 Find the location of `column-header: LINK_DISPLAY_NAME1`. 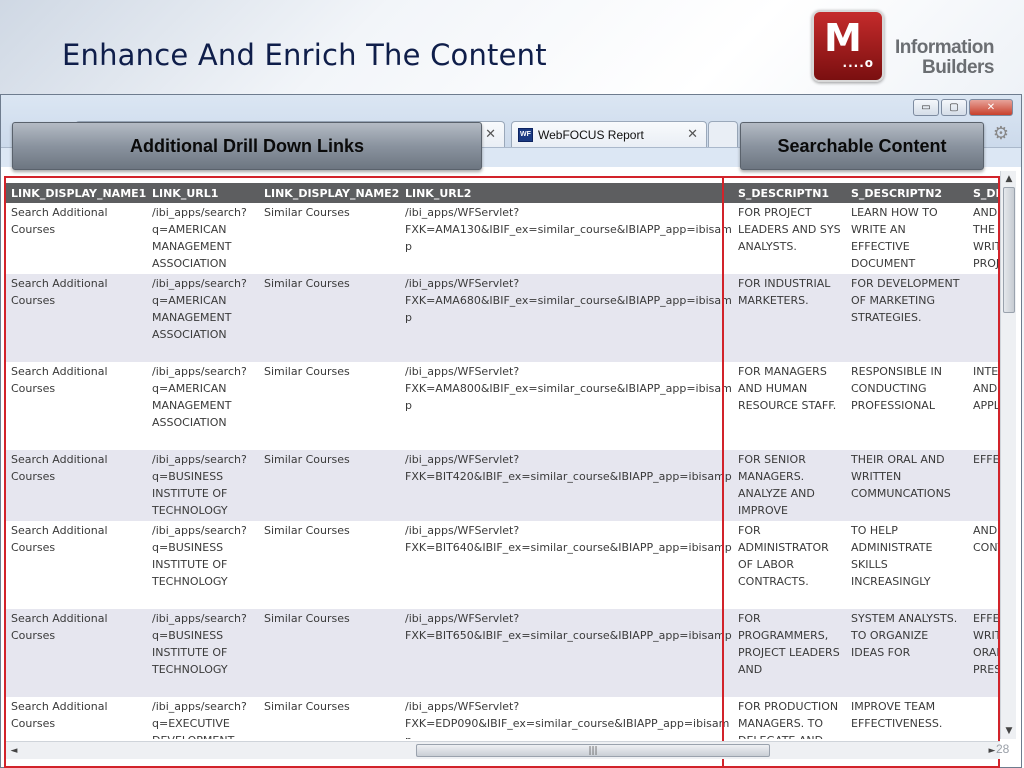

column-header: LINK_DISPLAY_NAME1 is located at coordinates (76, 193).